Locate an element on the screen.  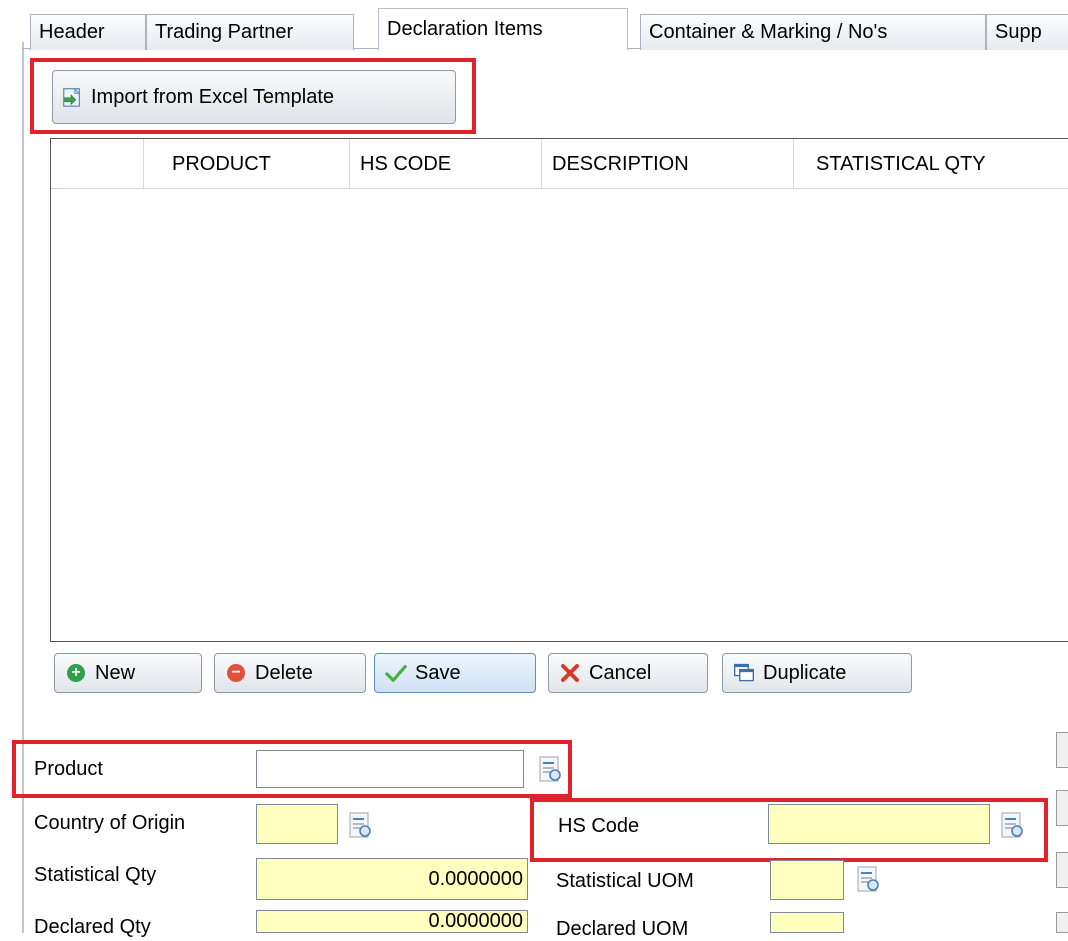
declared-qty-field is located at coordinates (392, 921).